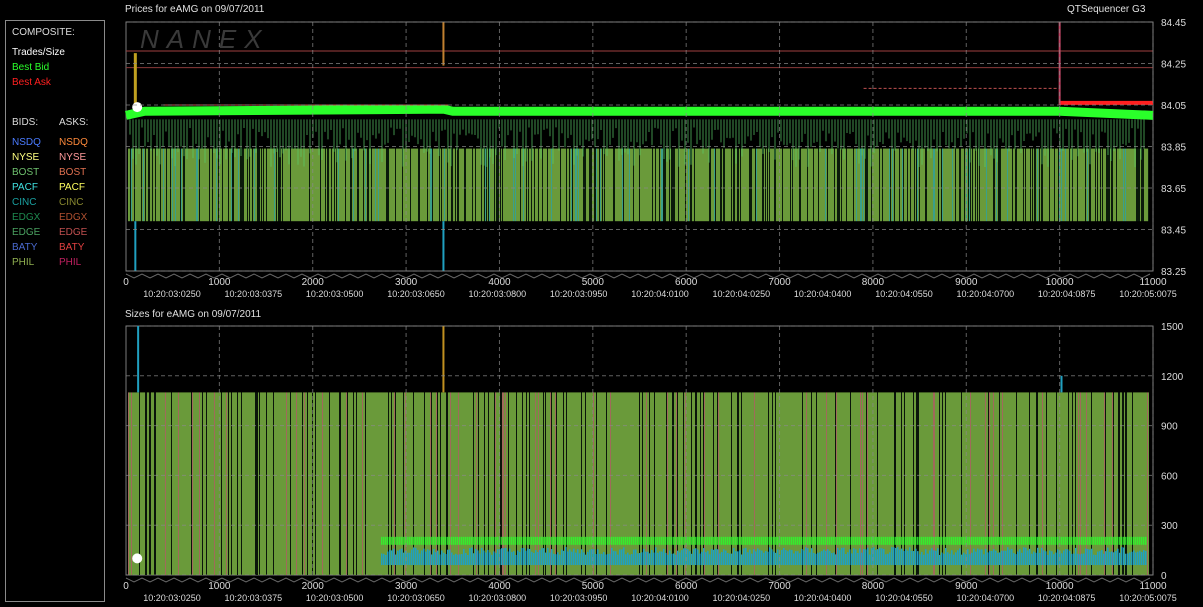 This screenshot has width=1203, height=607. Describe the element at coordinates (1067, 294) in the screenshot. I see `time-label: 10:20:04:0875` at that location.